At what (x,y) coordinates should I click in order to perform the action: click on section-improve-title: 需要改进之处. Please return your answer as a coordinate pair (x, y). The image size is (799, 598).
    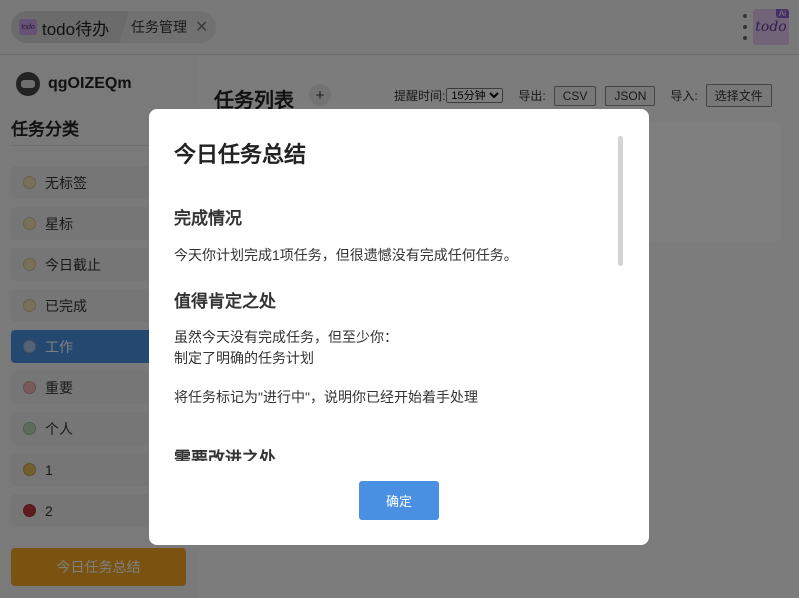
    Looking at the image, I should click on (225, 455).